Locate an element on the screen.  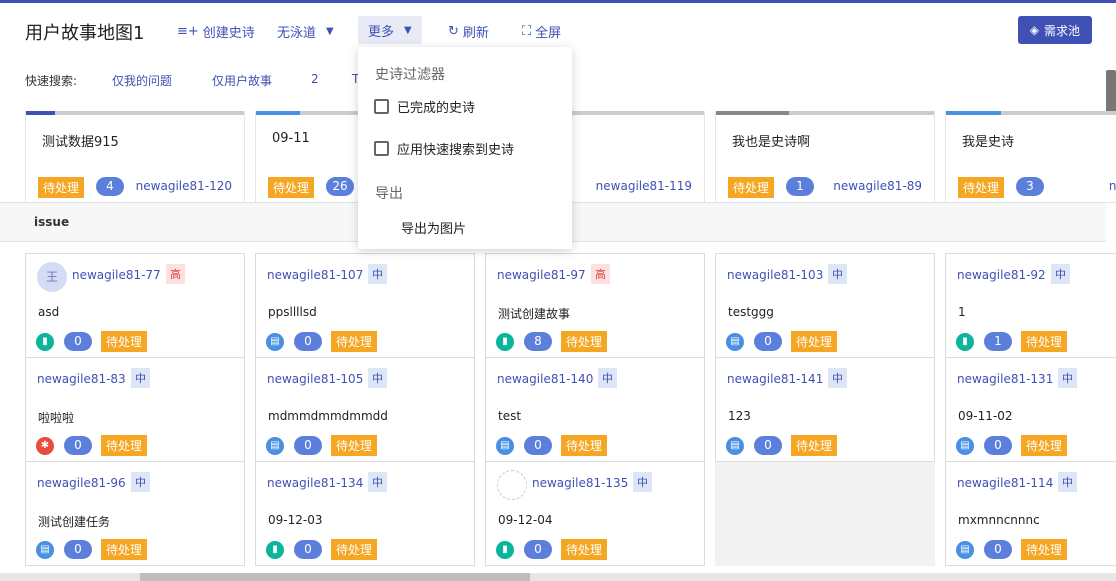
swimlane-dropdown: 无泳道 ▼ is located at coordinates (305, 31).